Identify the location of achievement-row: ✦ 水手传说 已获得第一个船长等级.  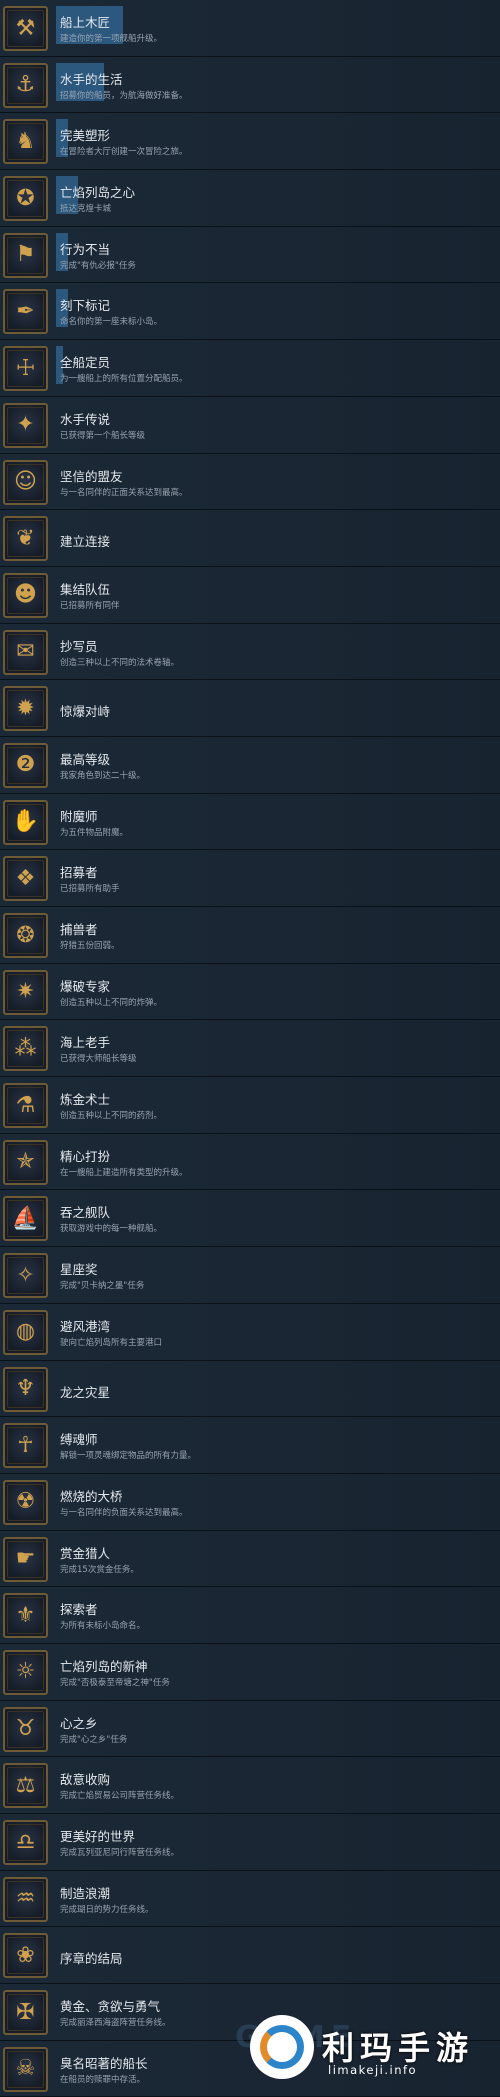
(250, 425).